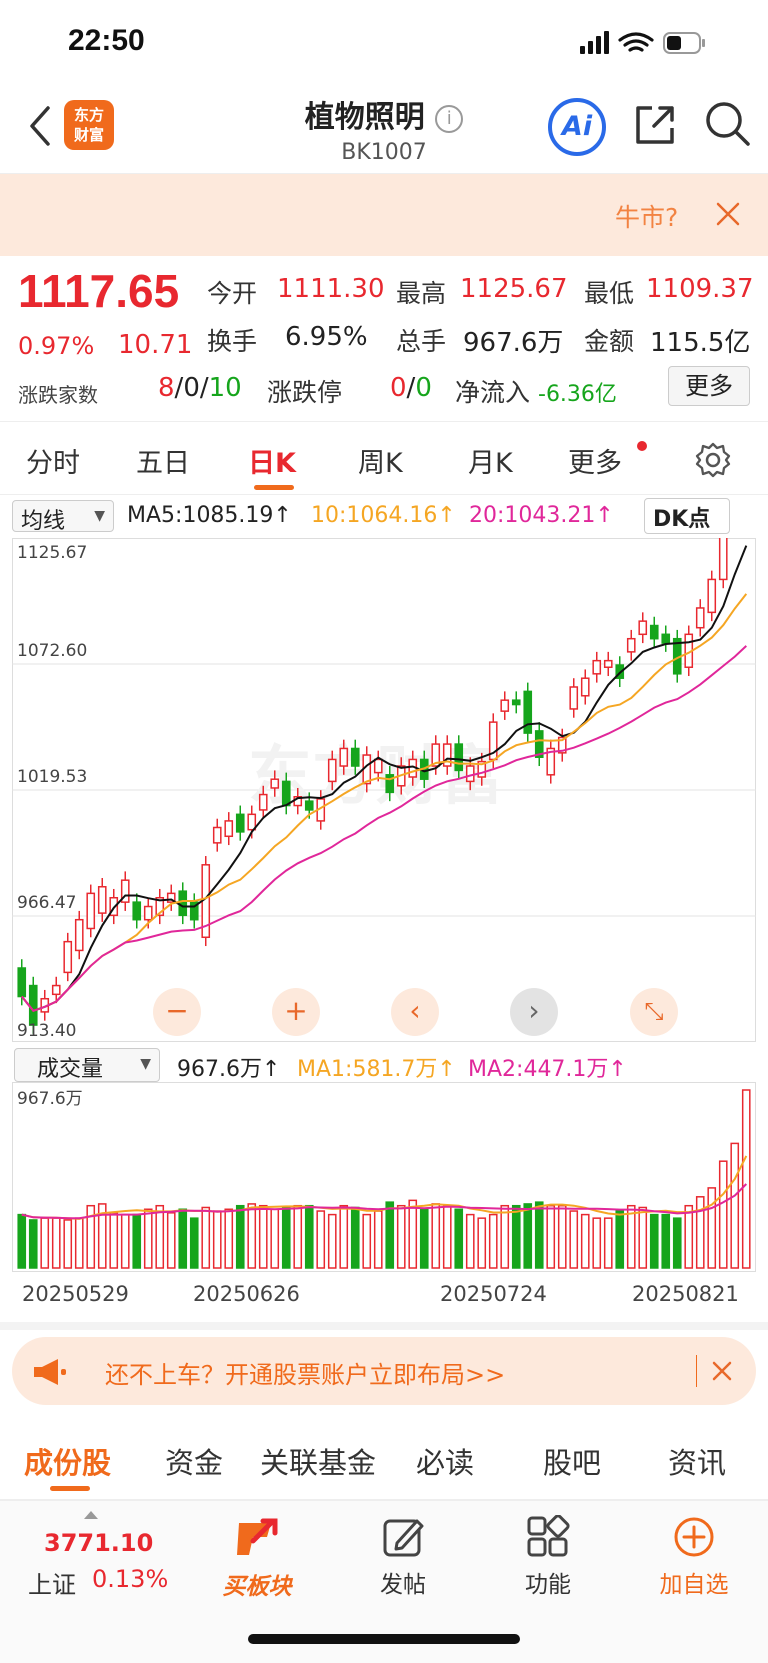 The width and height of the screenshot is (768, 1663). Describe the element at coordinates (687, 516) in the screenshot. I see `dk-point-button: DK点` at that location.